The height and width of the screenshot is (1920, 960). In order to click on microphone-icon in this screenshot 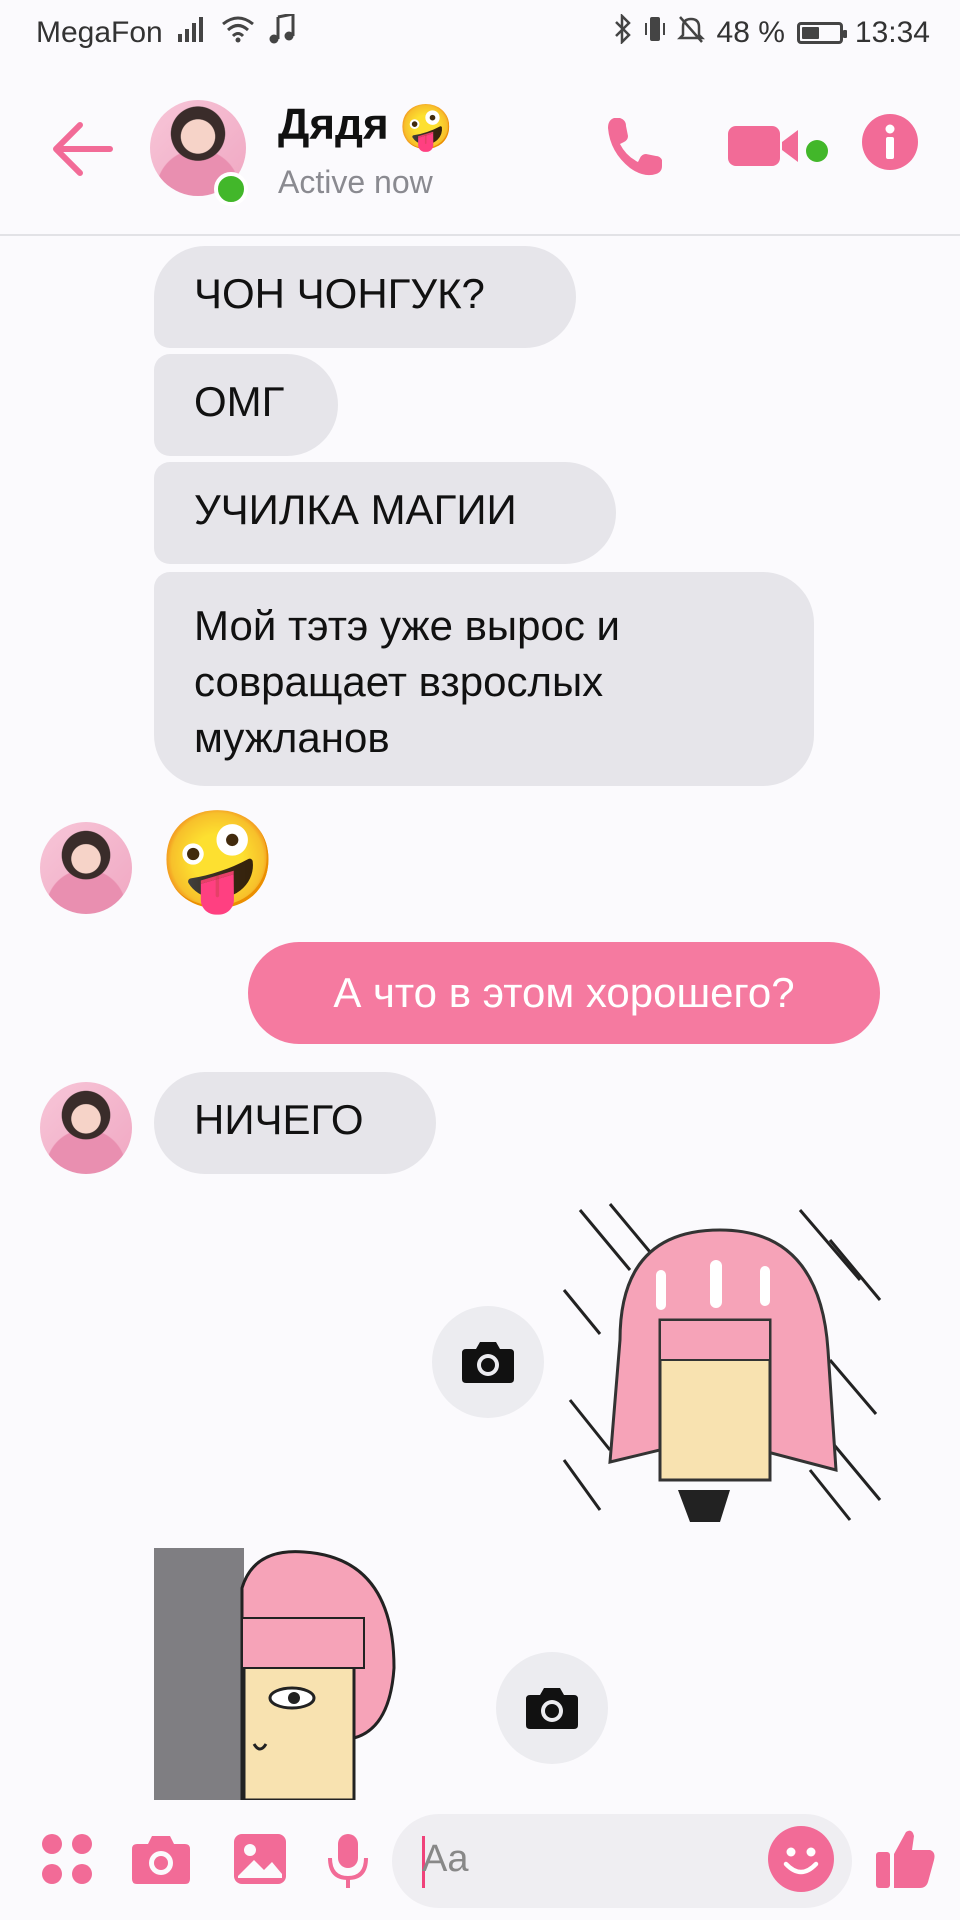, I will do `click(348, 1861)`.